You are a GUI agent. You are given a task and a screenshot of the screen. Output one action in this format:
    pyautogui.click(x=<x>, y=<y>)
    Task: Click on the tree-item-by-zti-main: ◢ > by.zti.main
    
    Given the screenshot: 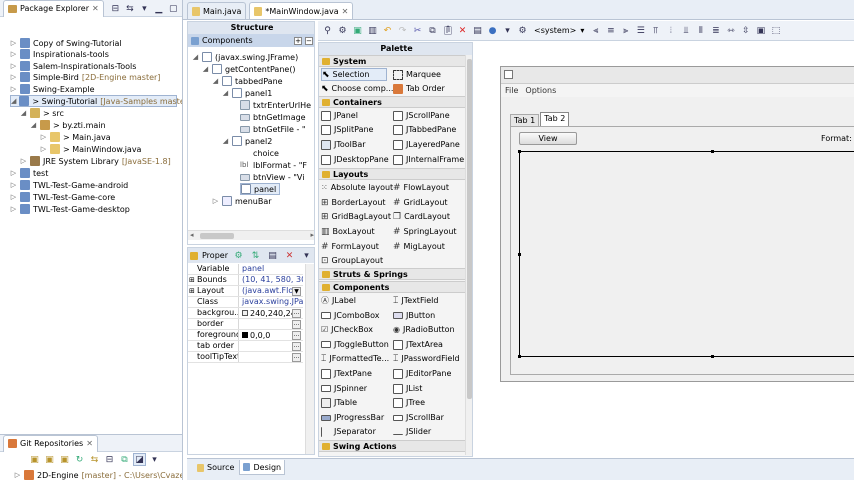 What is the action you would take?
    pyautogui.click(x=68, y=125)
    